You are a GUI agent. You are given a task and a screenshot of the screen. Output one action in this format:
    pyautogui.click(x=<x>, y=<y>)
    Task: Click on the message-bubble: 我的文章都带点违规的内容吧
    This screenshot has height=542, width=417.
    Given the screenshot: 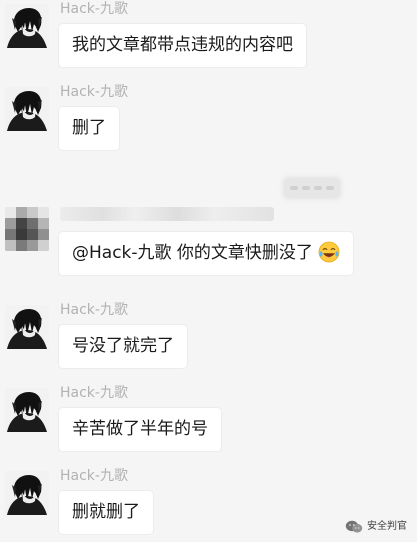 What is the action you would take?
    pyautogui.click(x=182, y=45)
    